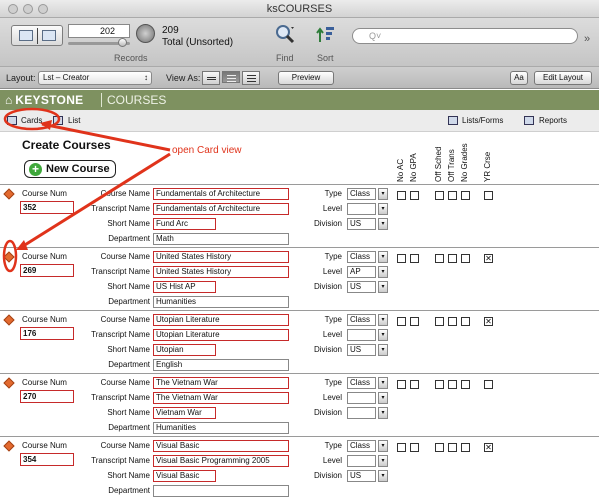 The height and width of the screenshot is (499, 599). I want to click on annotation-arrow-to-cards, so click(106, 137).